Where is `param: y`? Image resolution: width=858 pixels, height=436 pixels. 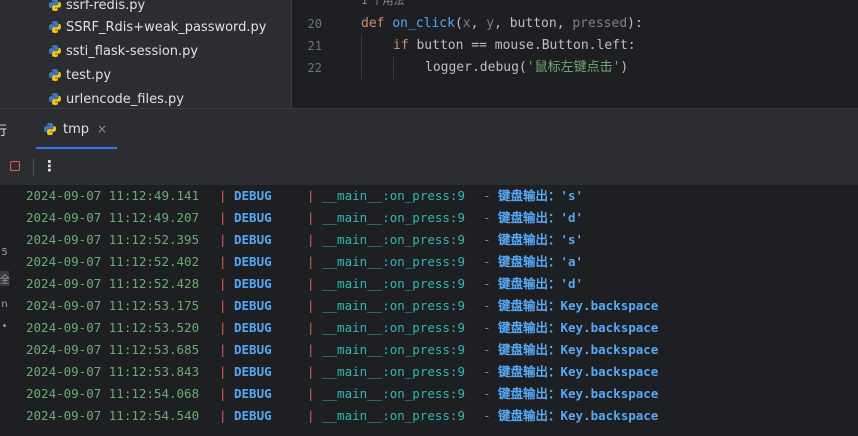 param: y is located at coordinates (490, 23).